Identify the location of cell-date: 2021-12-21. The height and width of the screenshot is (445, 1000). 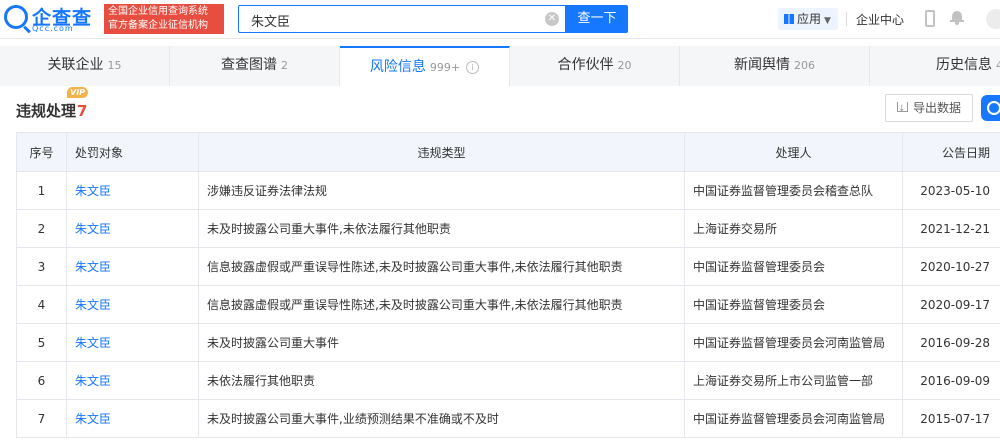
(951, 228).